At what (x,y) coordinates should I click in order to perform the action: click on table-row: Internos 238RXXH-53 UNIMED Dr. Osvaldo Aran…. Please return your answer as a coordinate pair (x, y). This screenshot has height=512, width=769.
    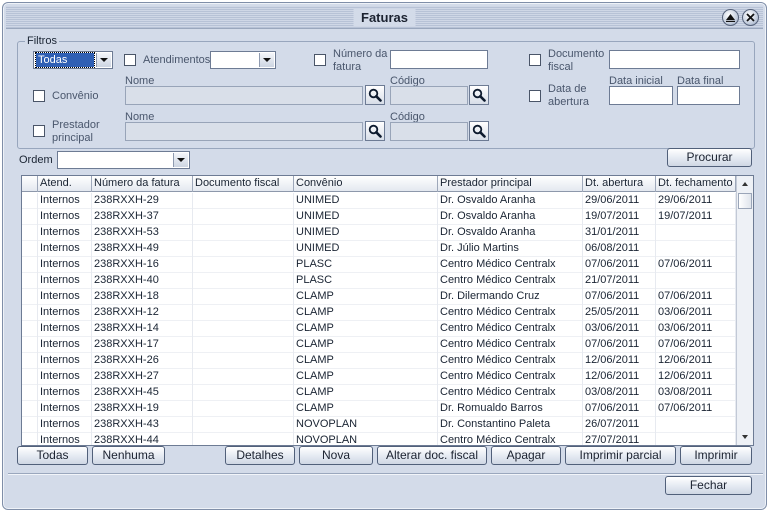
    Looking at the image, I should click on (379, 233).